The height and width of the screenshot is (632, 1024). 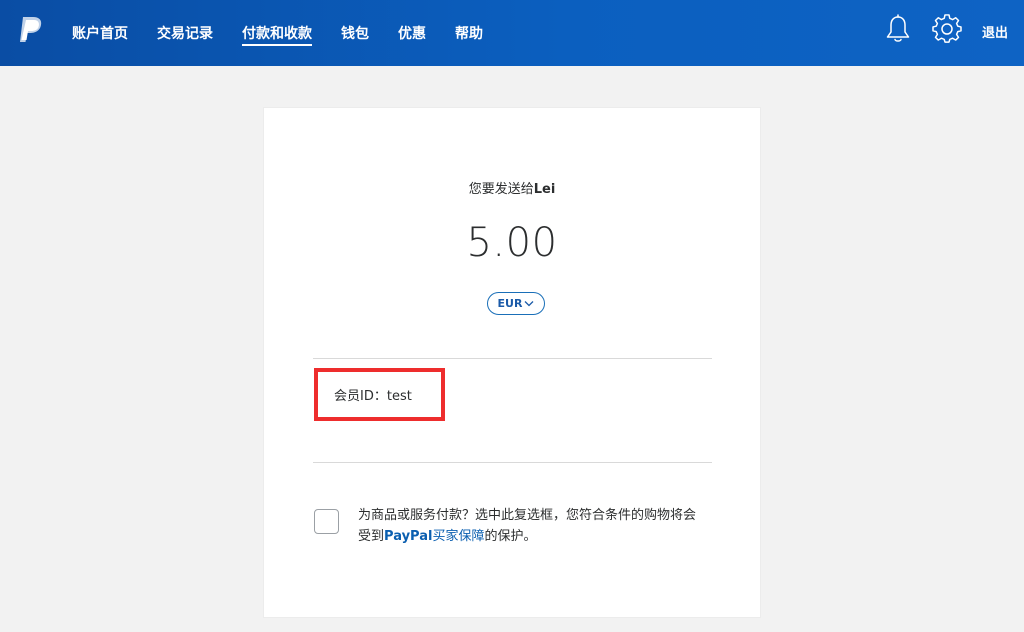 I want to click on currency-selector: EUR, so click(x=516, y=303).